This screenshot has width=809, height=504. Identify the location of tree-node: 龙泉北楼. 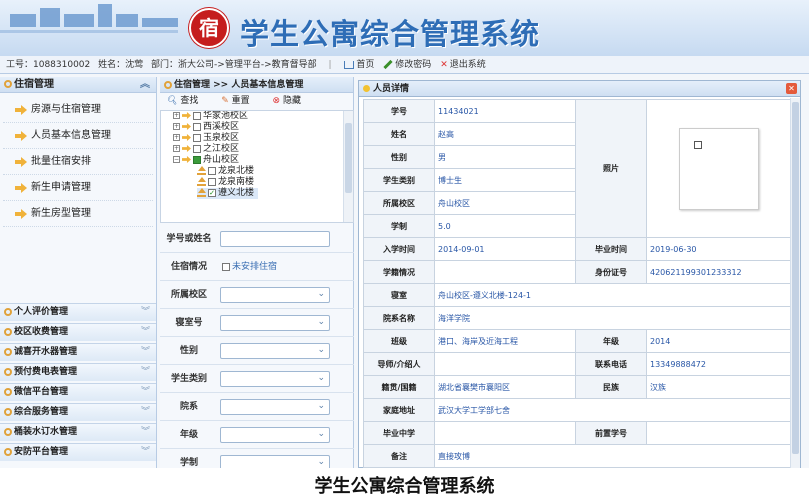
(226, 171).